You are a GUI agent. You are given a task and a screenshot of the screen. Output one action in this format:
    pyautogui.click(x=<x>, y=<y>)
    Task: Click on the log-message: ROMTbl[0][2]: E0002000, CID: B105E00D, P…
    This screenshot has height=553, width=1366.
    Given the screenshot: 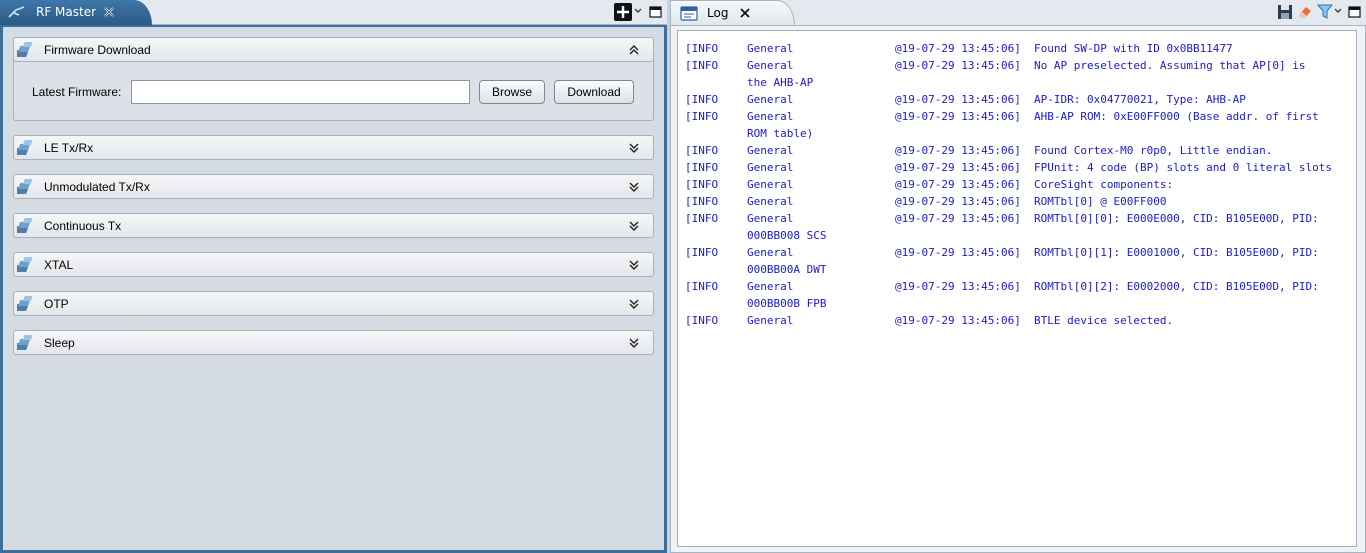 What is the action you would take?
    pyautogui.click(x=1176, y=286)
    